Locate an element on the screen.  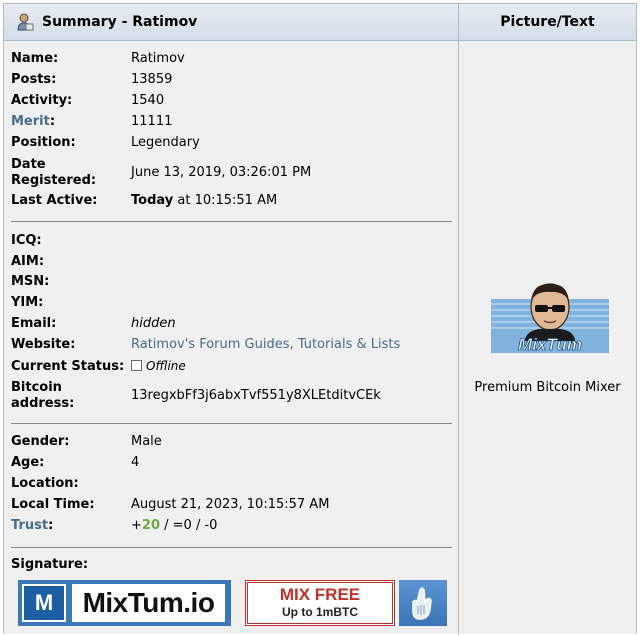
position-row: Position: Legendary is located at coordinates (231, 143).